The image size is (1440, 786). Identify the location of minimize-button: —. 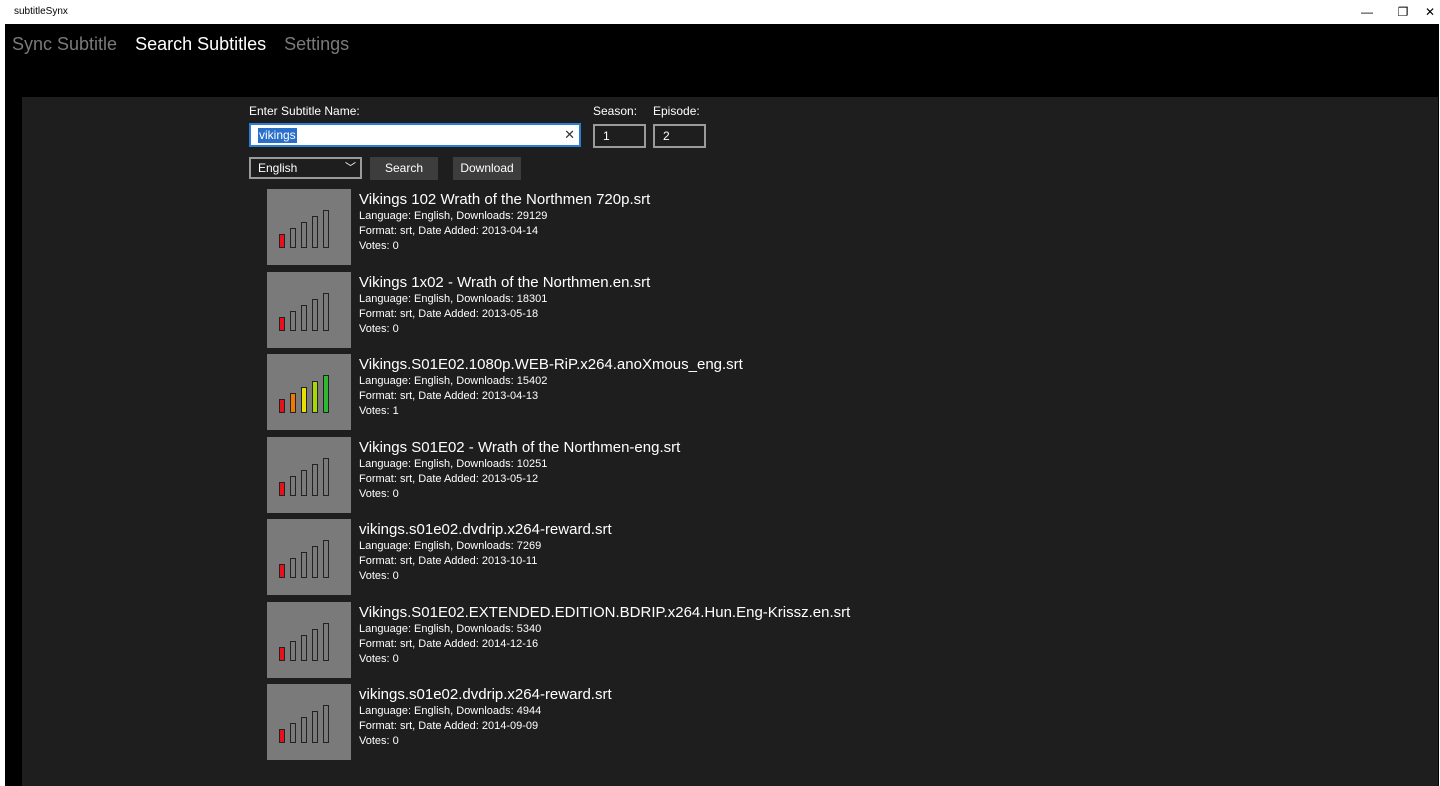
(1367, 12).